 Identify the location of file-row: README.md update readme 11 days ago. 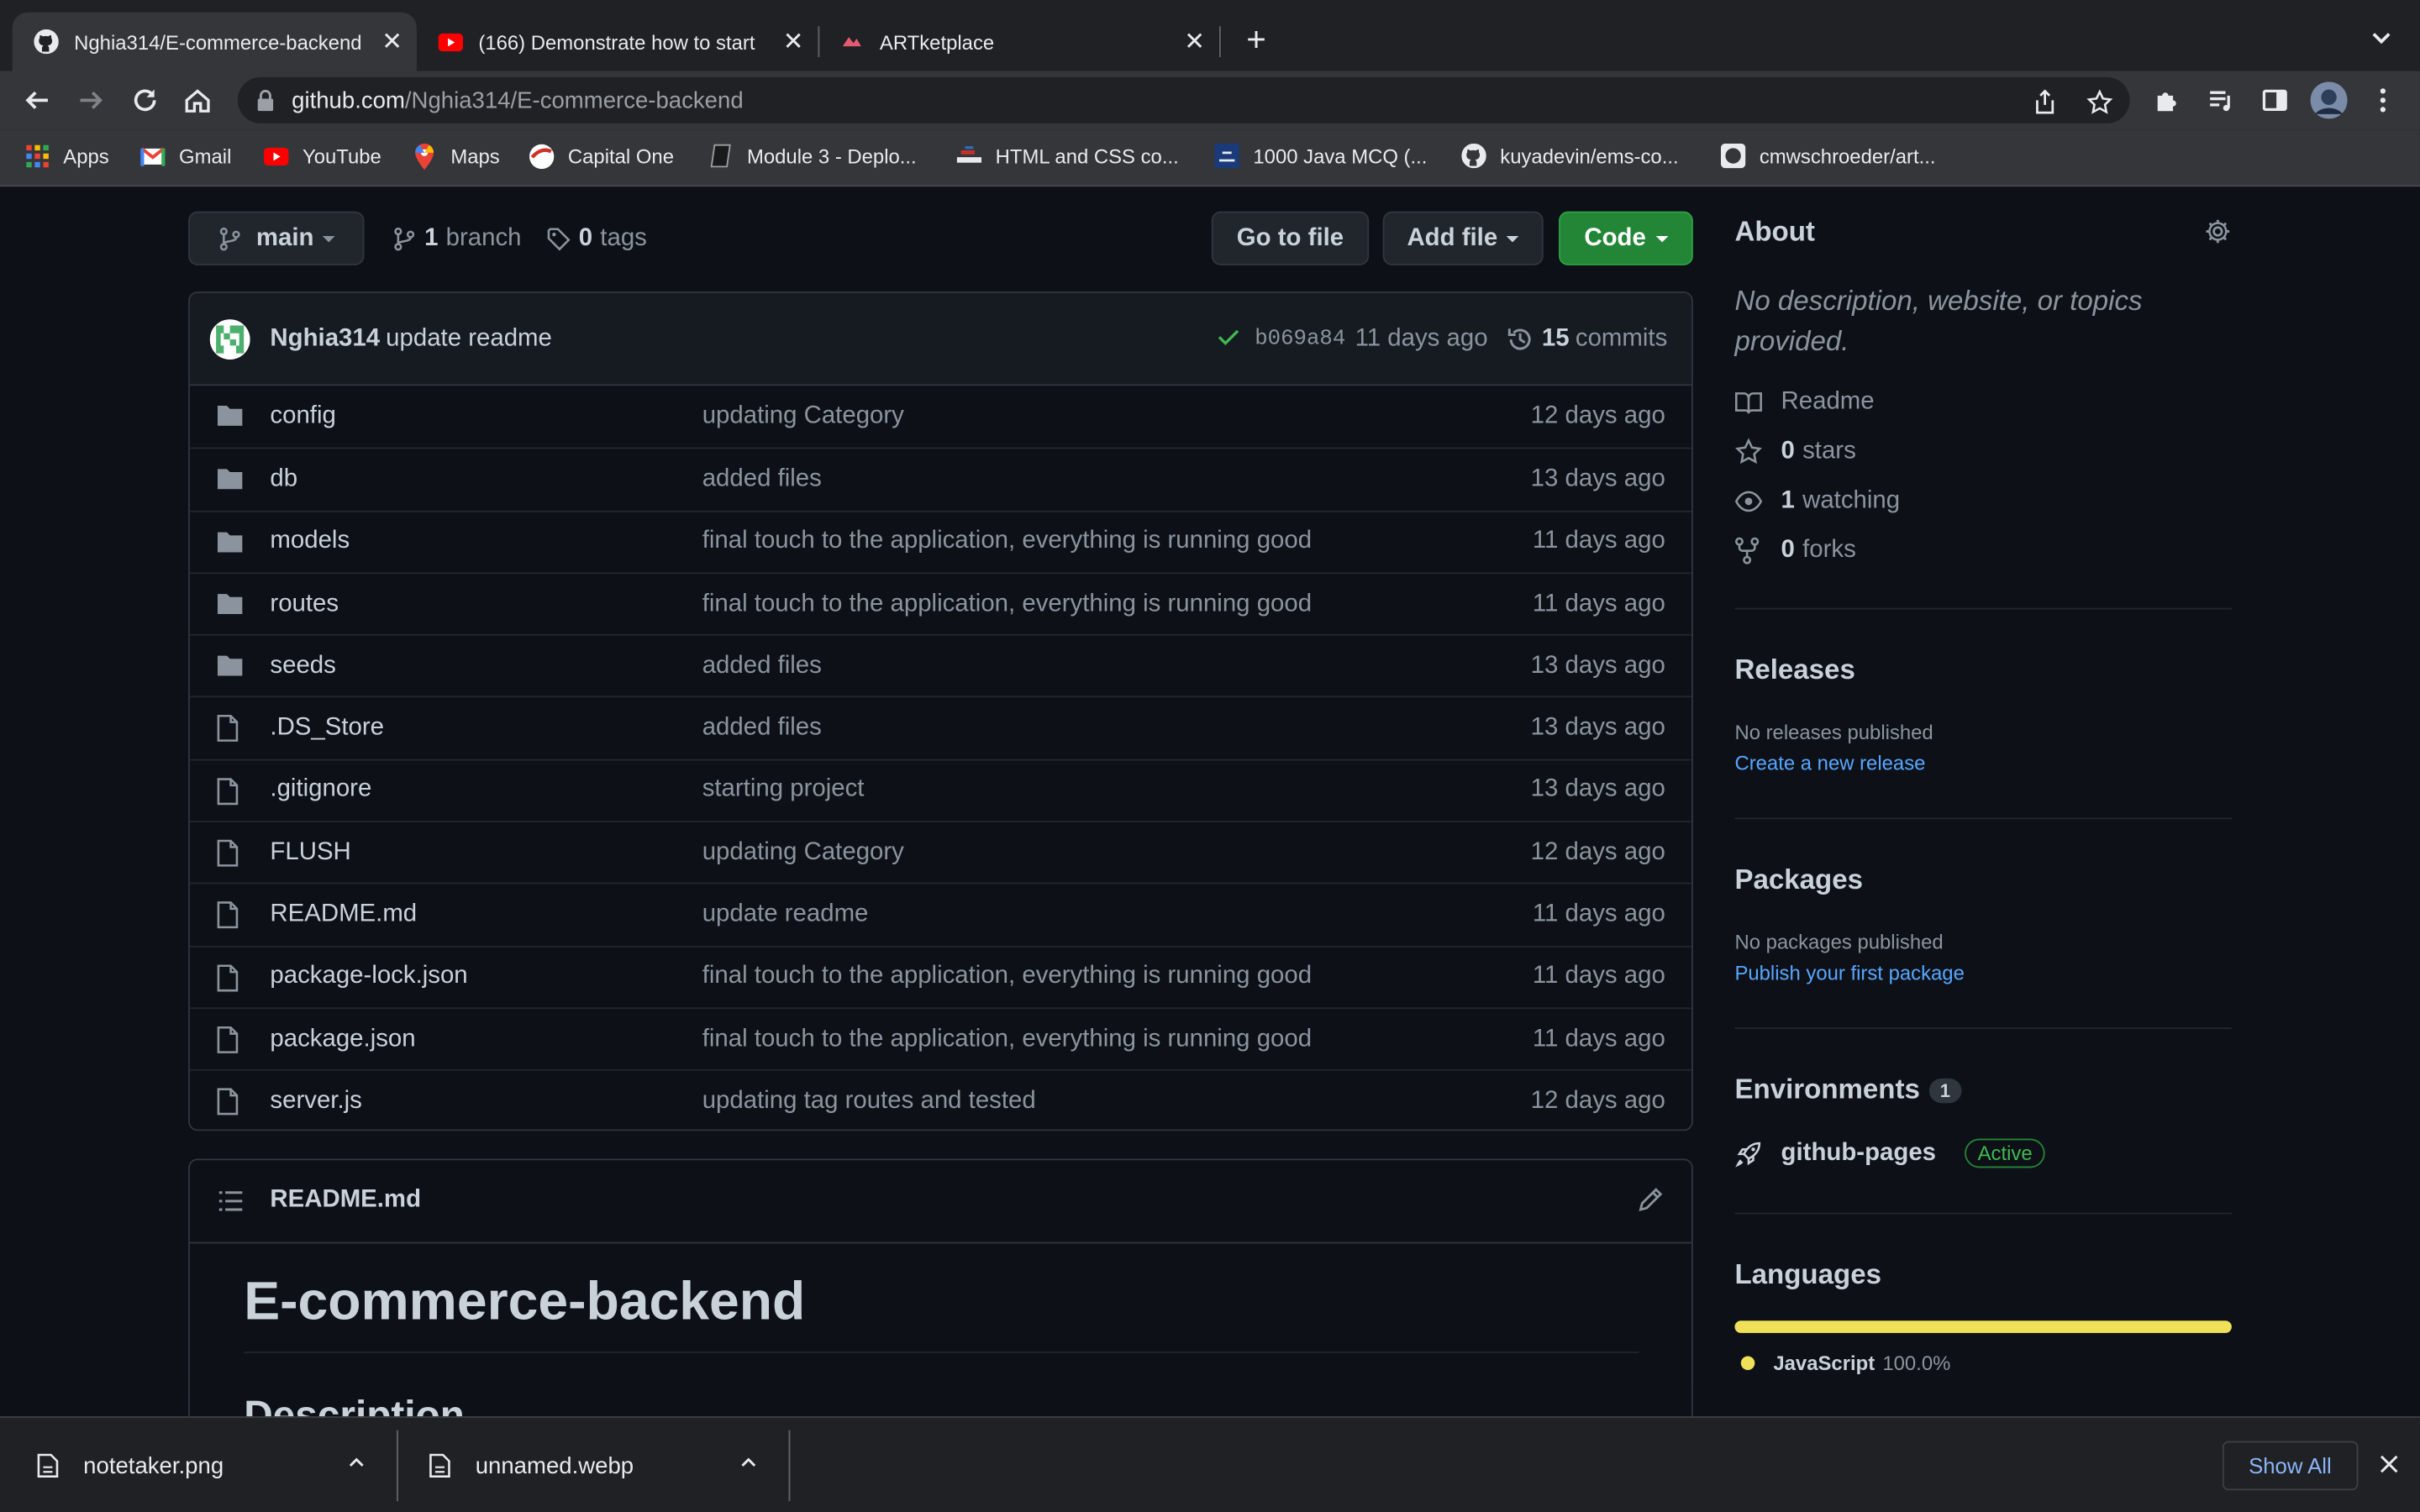
(940, 914).